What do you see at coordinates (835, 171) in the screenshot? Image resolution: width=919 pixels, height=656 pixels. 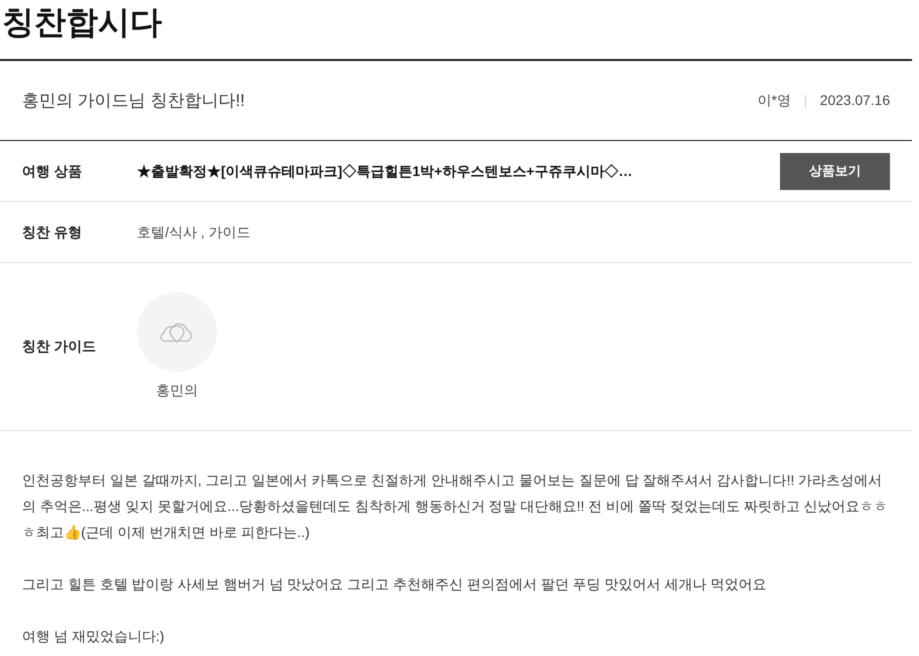 I see `view-product-button: 상품보기` at bounding box center [835, 171].